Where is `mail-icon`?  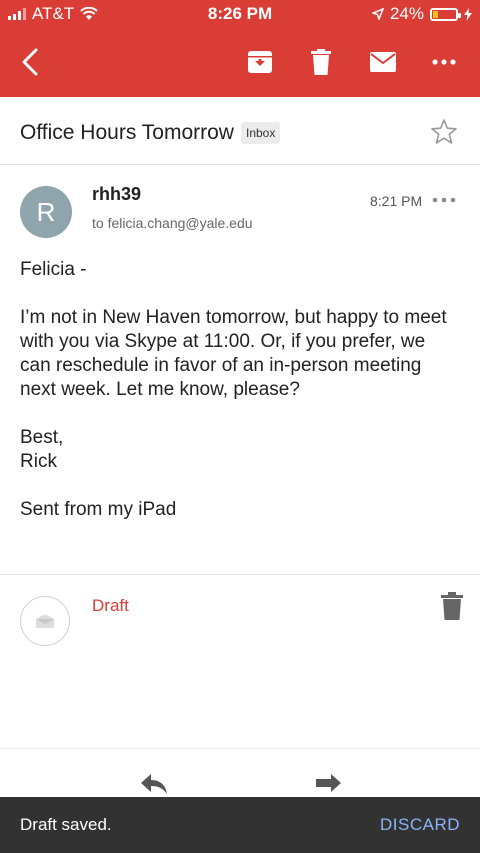 mail-icon is located at coordinates (383, 62).